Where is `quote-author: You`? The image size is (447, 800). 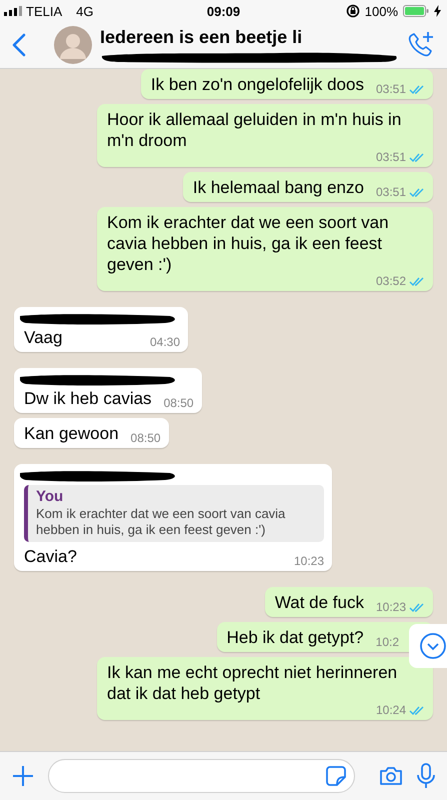 quote-author: You is located at coordinates (50, 497).